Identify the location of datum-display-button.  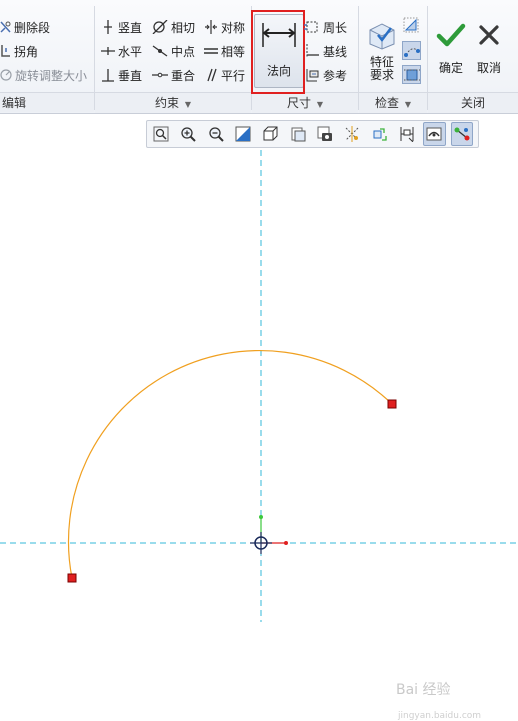
(352, 134).